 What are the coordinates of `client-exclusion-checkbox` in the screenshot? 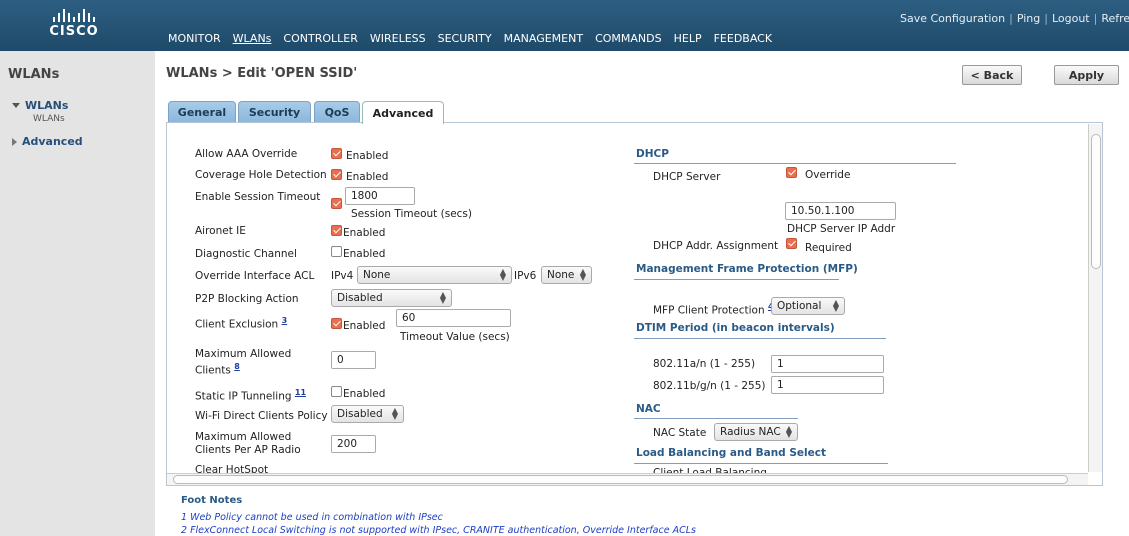 It's located at (336, 323).